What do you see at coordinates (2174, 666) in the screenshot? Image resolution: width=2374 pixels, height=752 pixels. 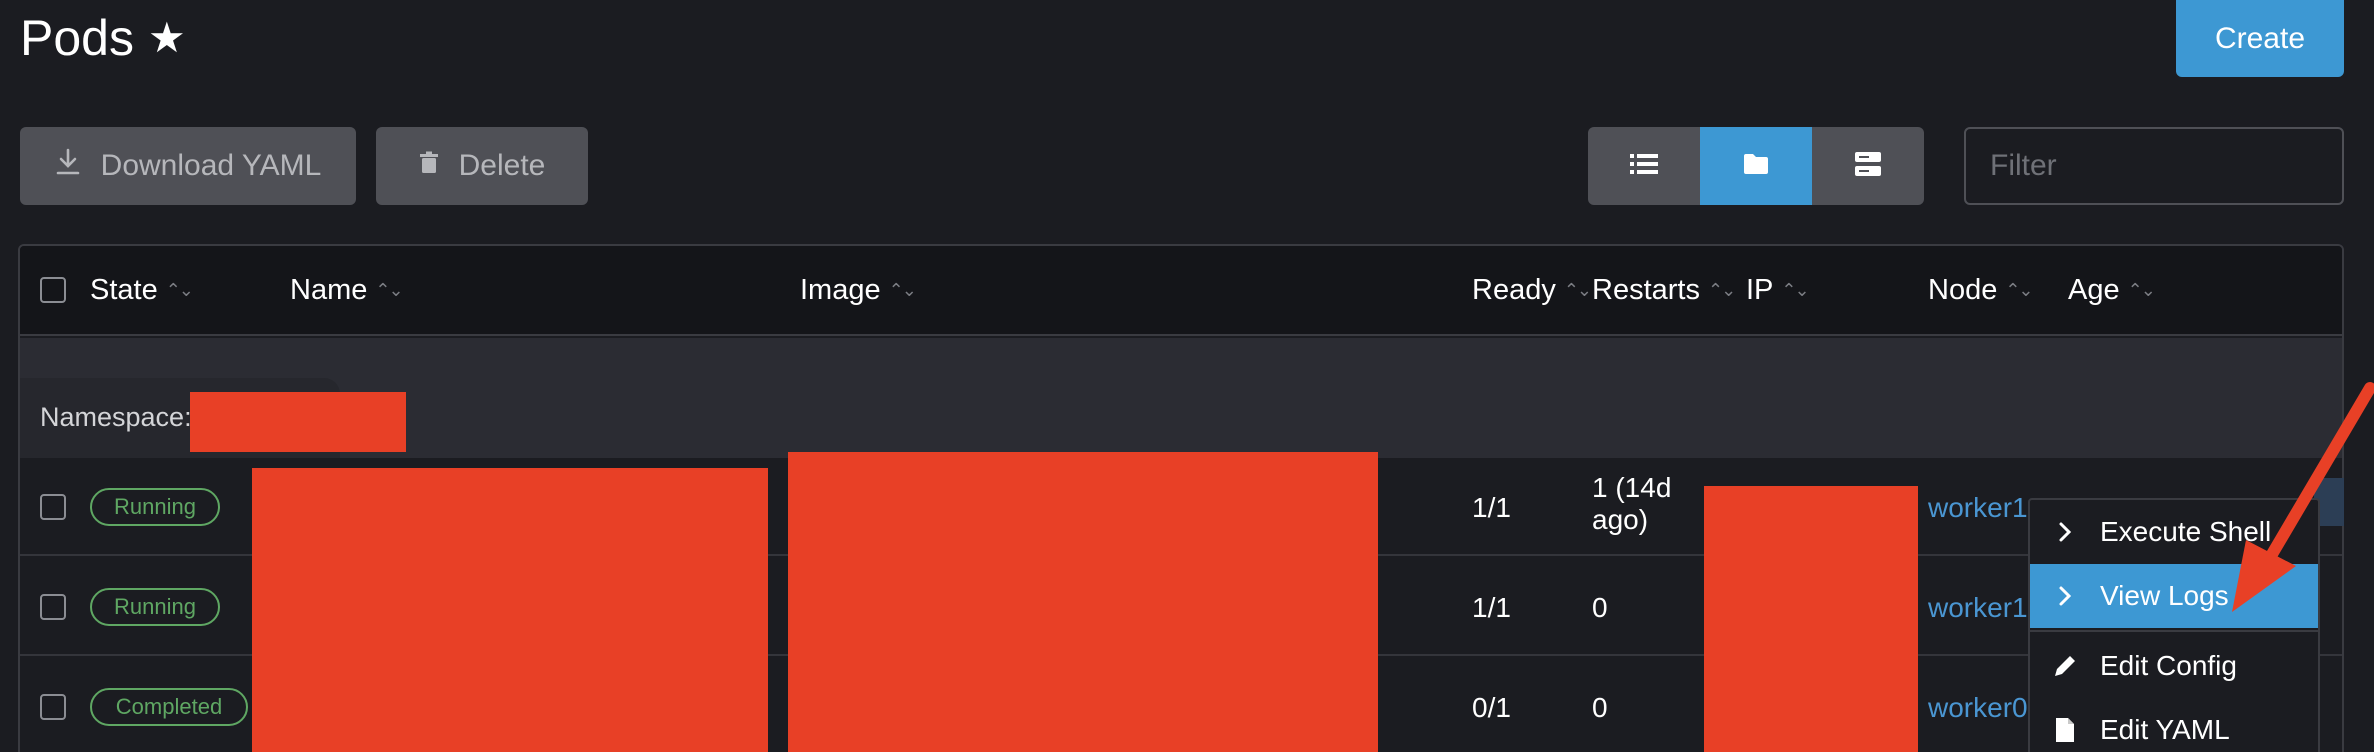 I see `menu-item-edit-config: Edit Config` at bounding box center [2174, 666].